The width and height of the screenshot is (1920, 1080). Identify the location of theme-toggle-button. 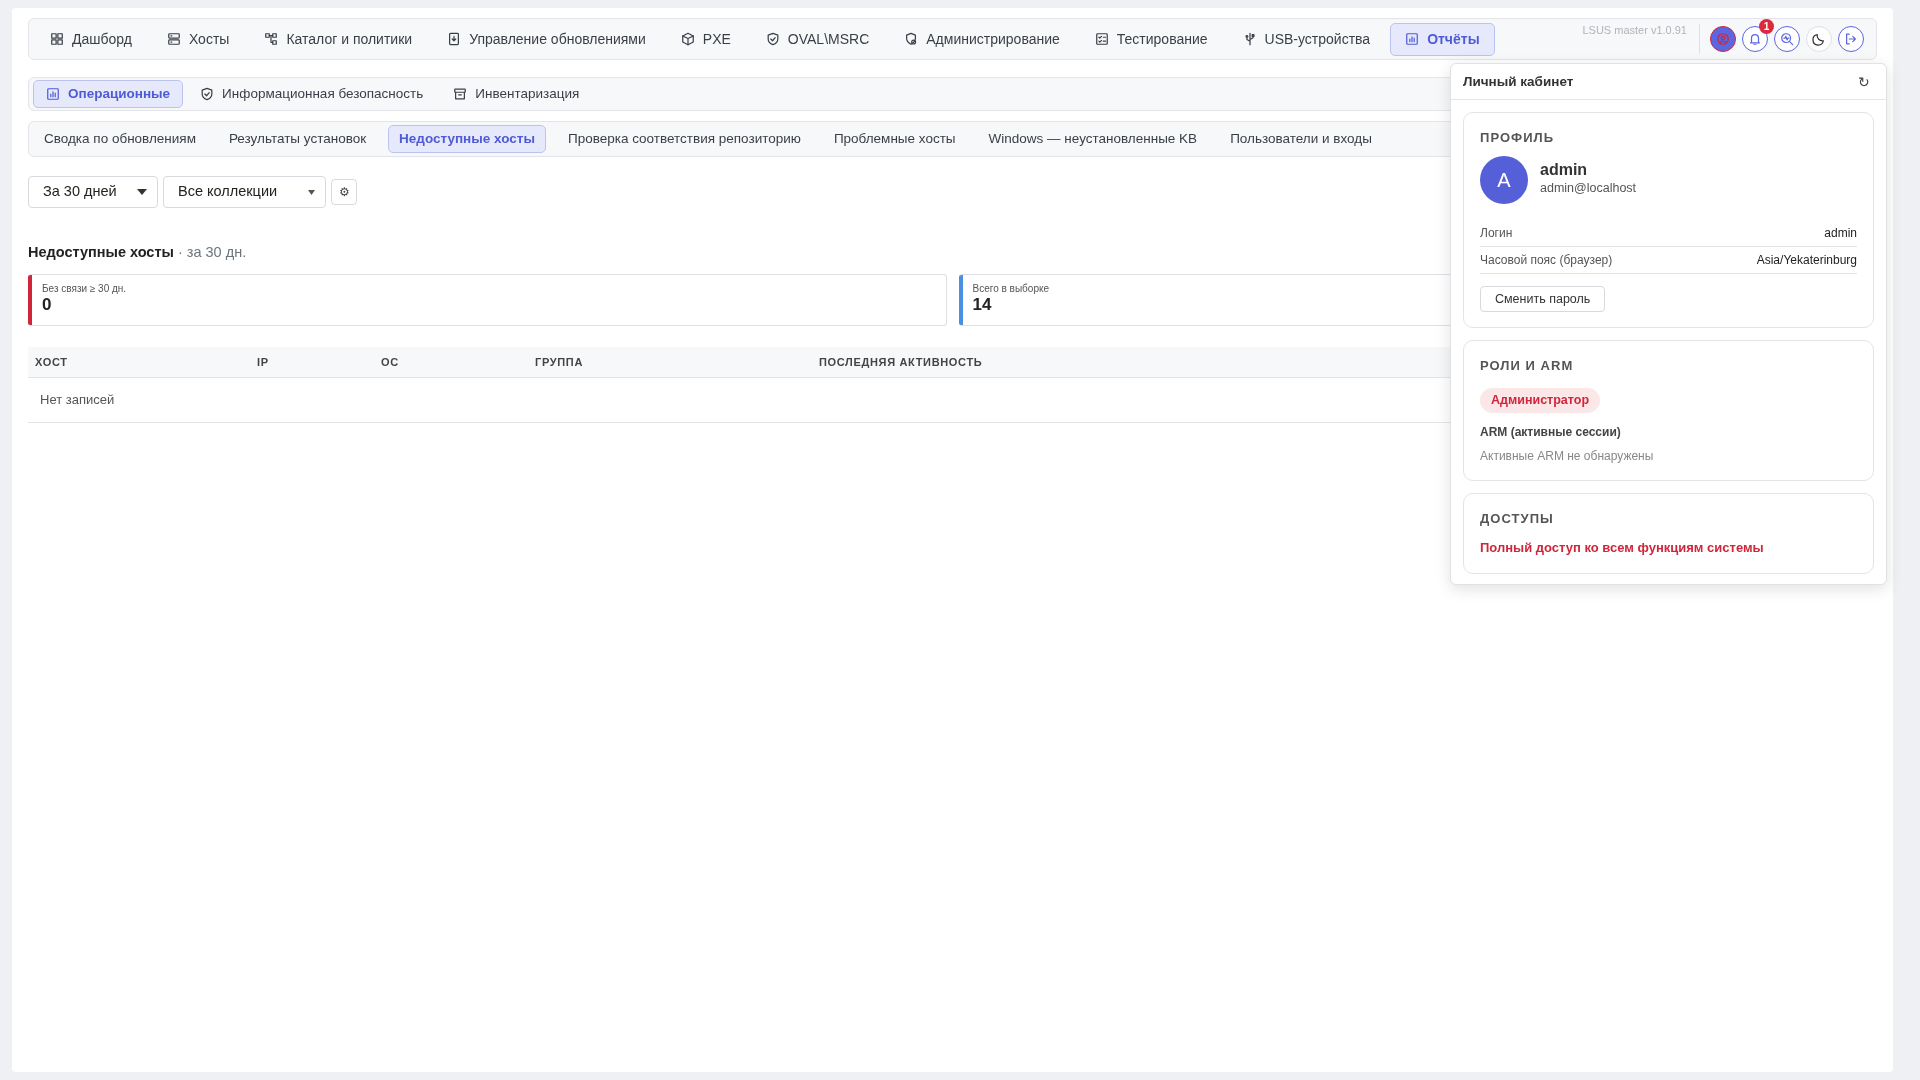
(1819, 39).